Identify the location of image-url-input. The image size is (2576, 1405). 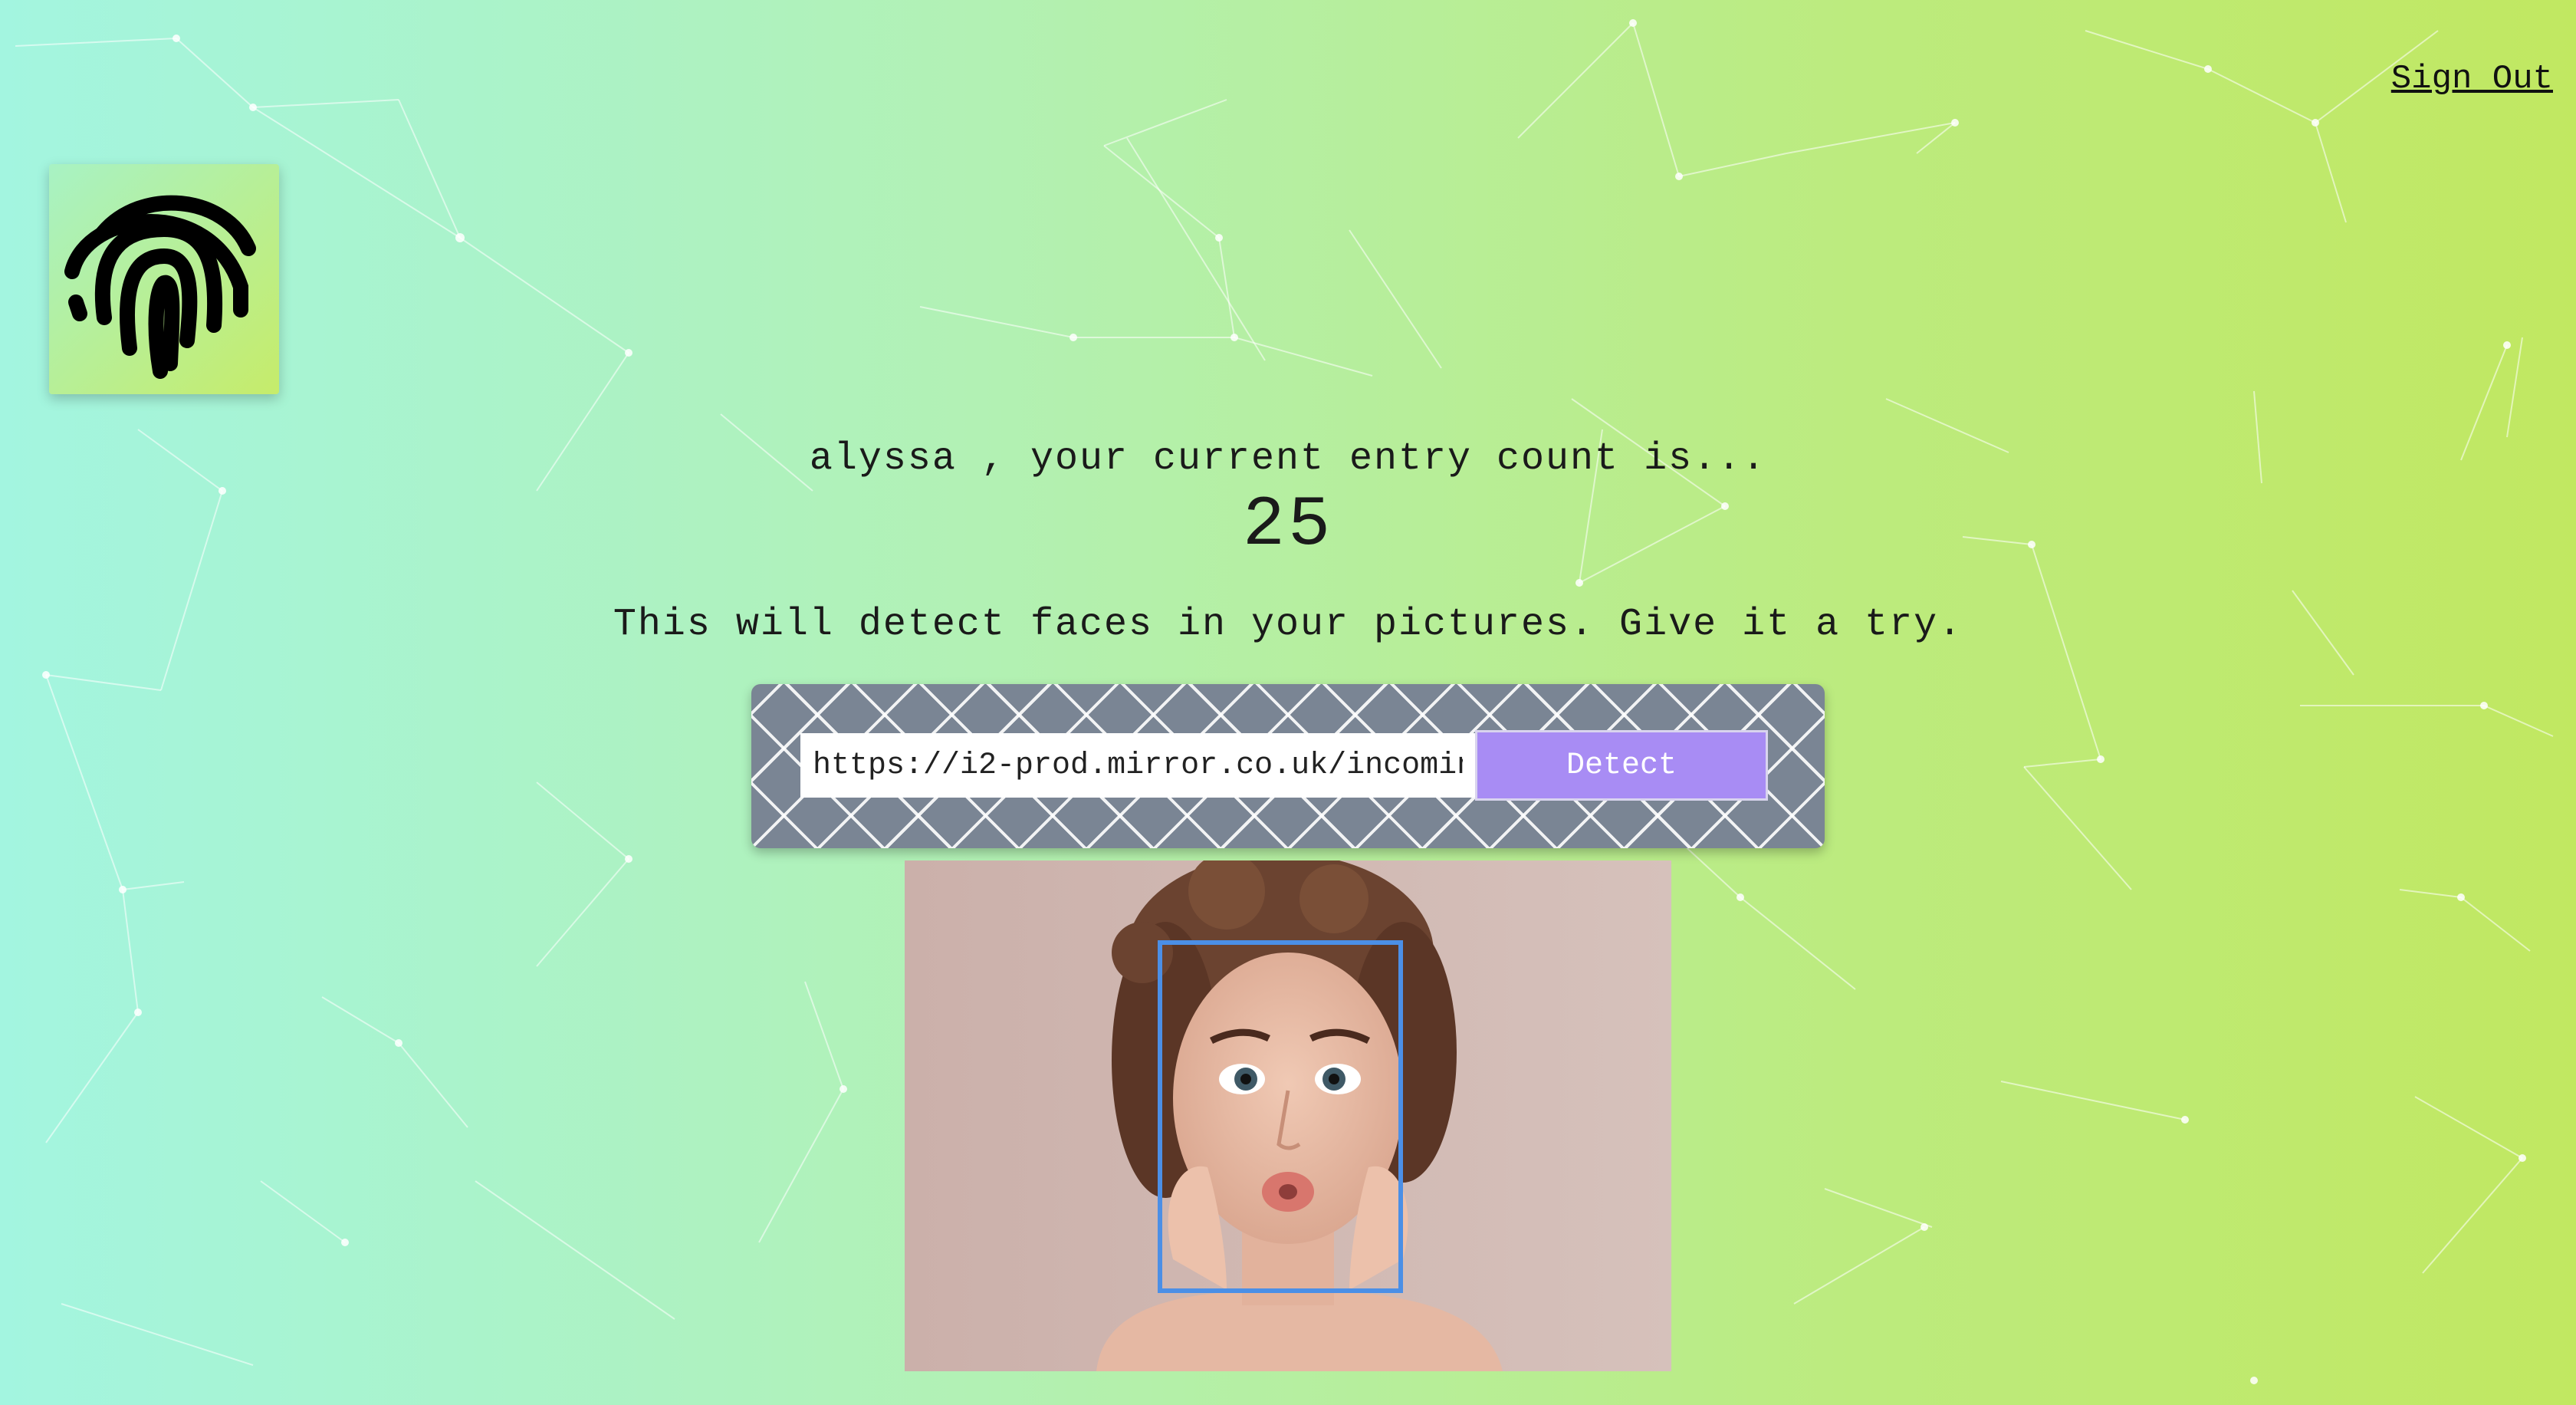
(1137, 766).